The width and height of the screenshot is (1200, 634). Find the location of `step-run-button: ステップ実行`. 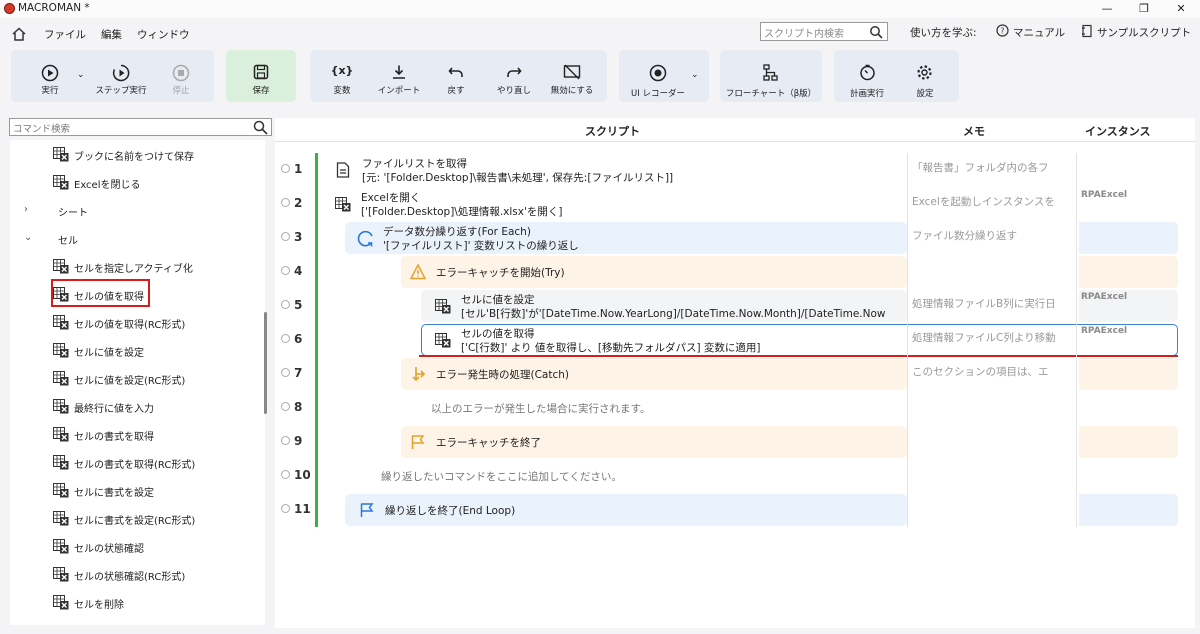

step-run-button: ステップ実行 is located at coordinates (121, 76).